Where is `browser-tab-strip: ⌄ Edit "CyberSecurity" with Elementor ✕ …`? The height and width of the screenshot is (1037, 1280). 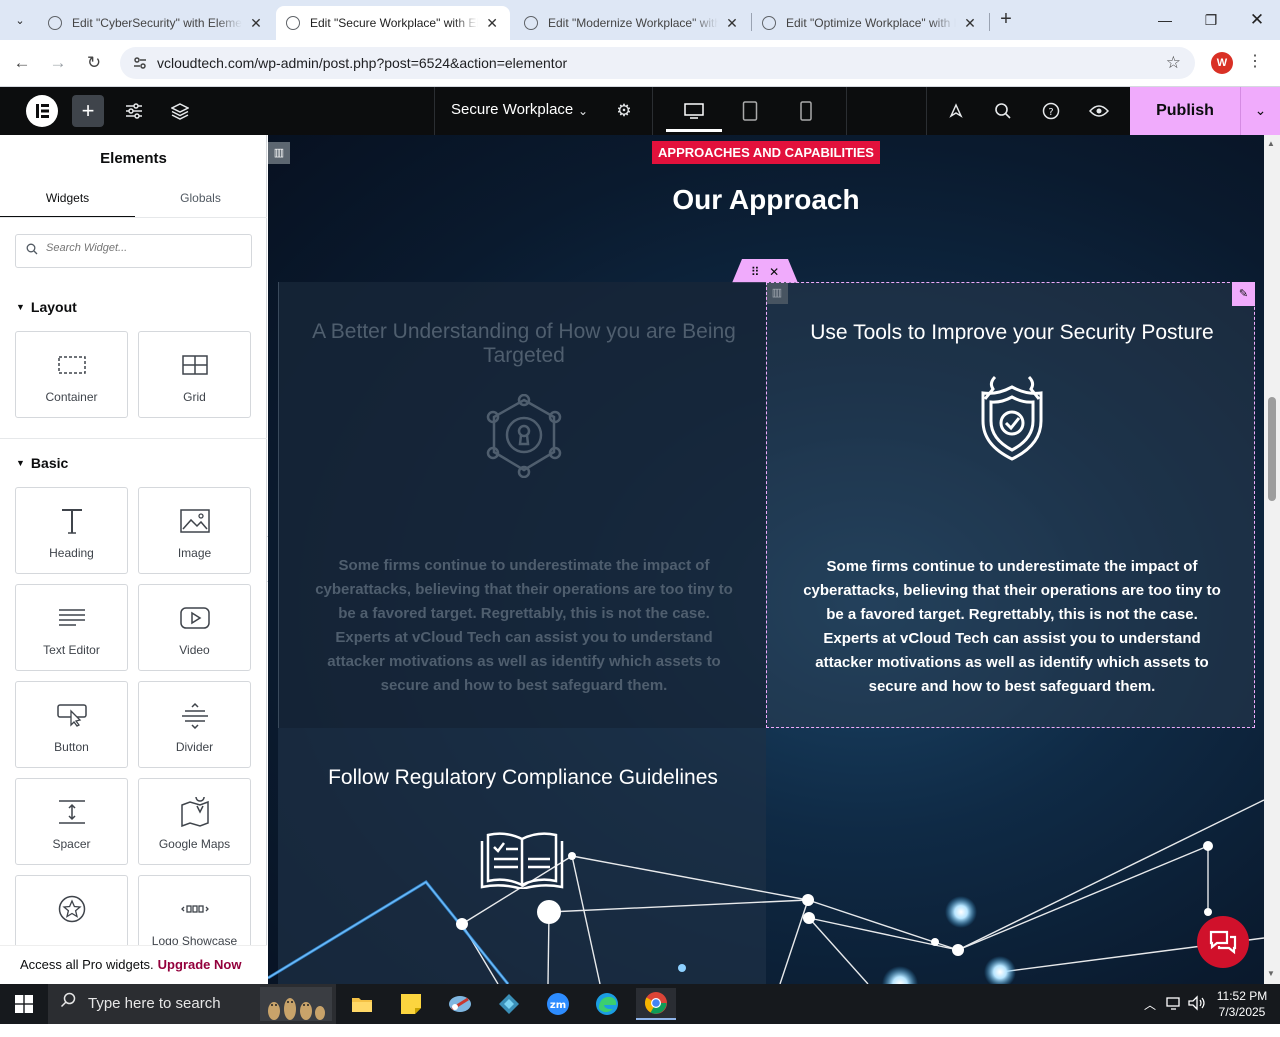
browser-tab-strip: ⌄ Edit "CyberSecurity" with Elementor ✕ … is located at coordinates (640, 20).